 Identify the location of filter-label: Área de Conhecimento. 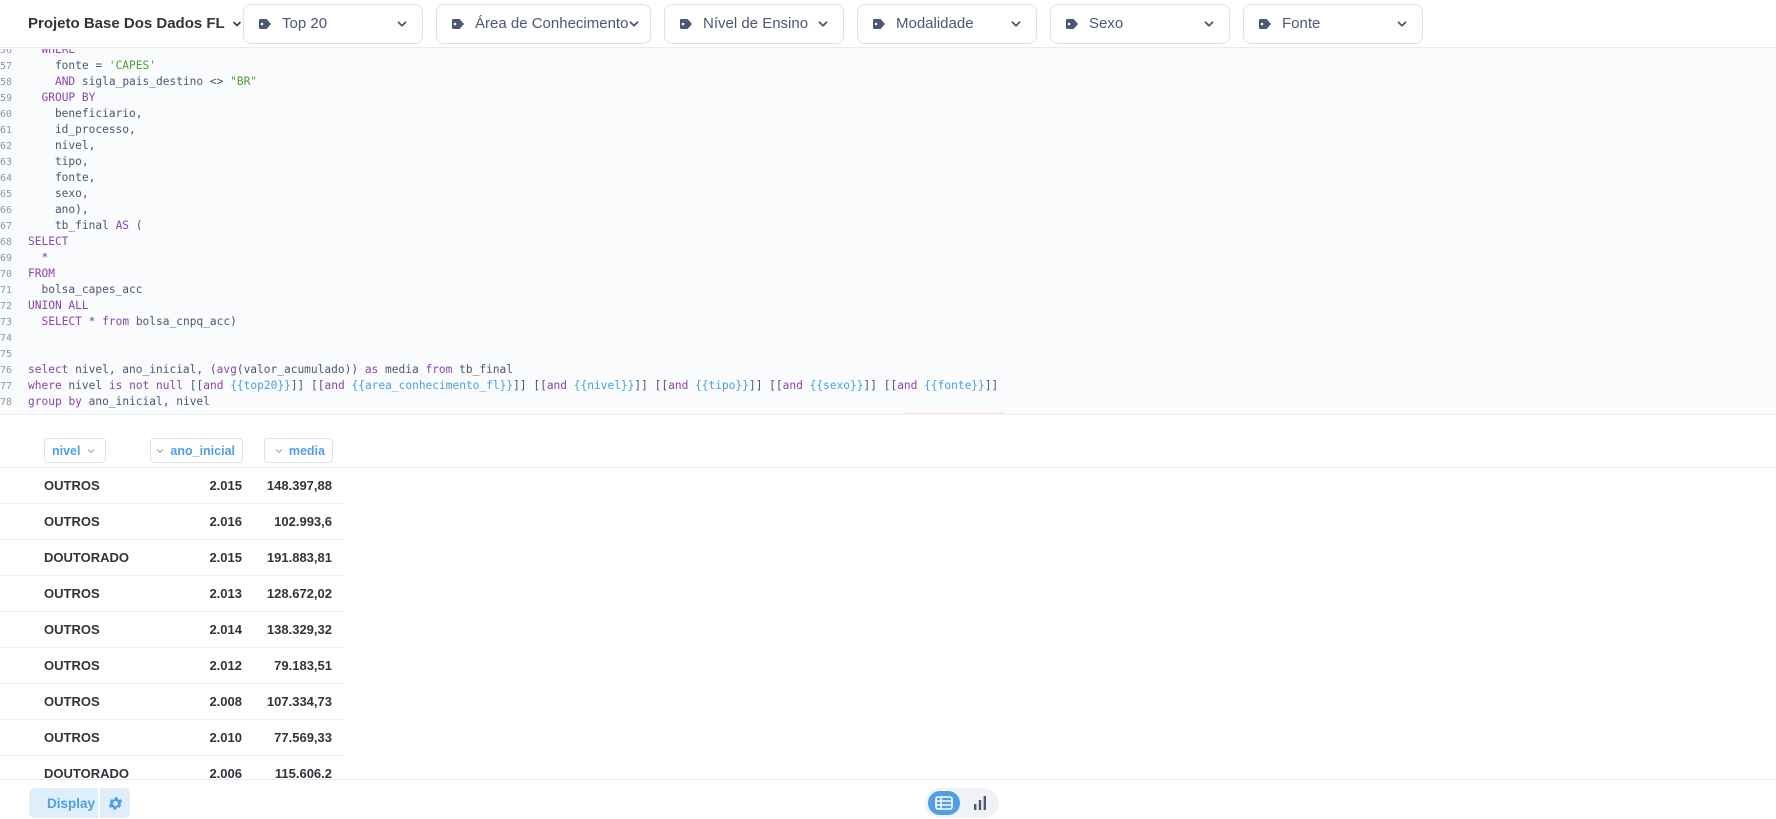
(552, 23).